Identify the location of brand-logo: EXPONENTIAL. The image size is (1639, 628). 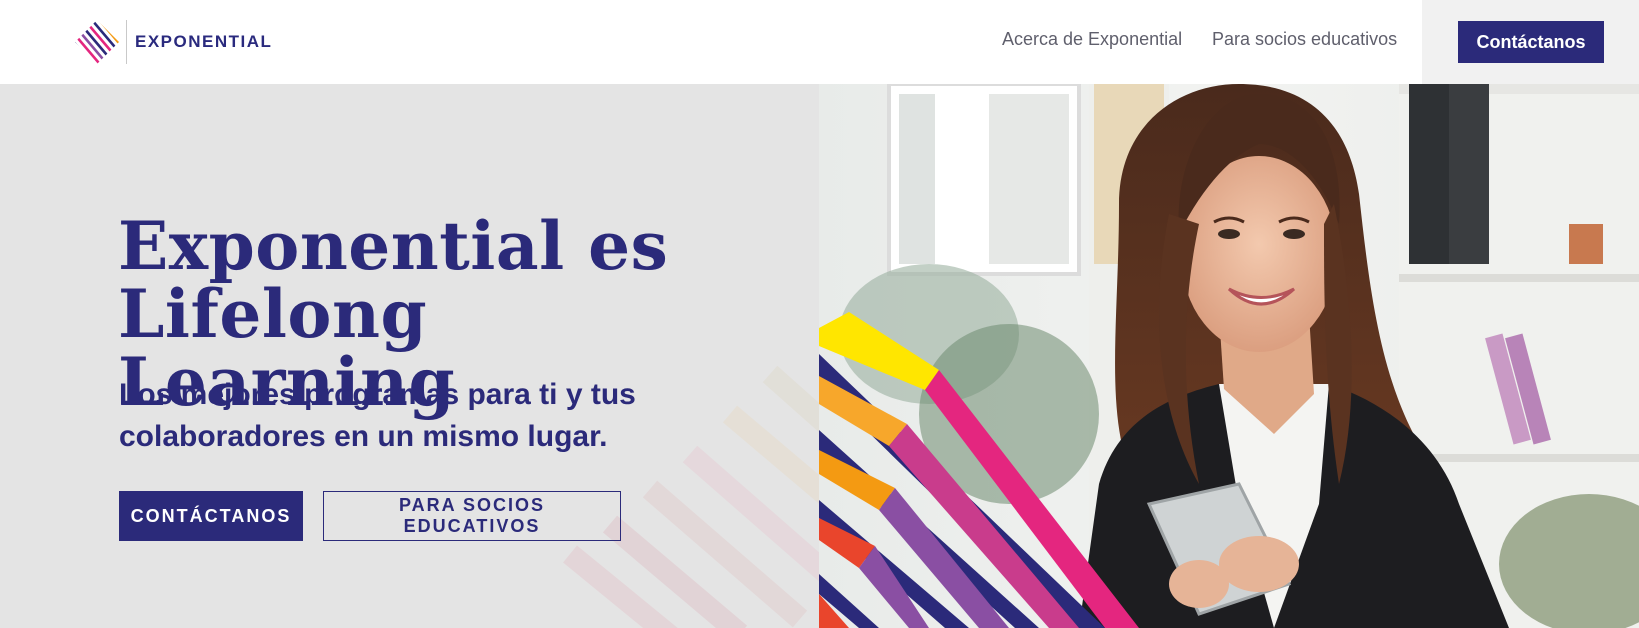
(173, 42).